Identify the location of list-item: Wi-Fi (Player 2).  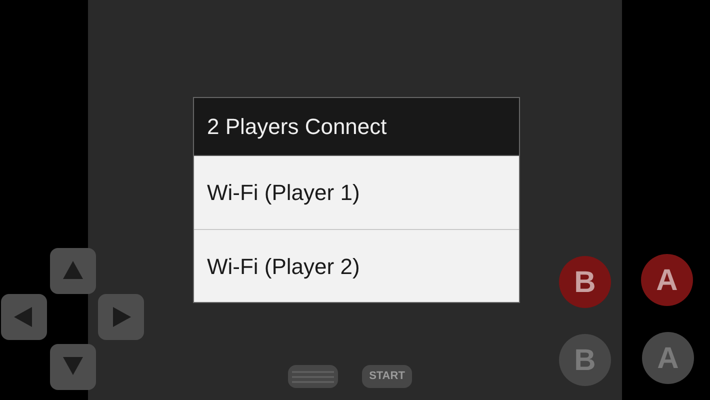
(356, 265).